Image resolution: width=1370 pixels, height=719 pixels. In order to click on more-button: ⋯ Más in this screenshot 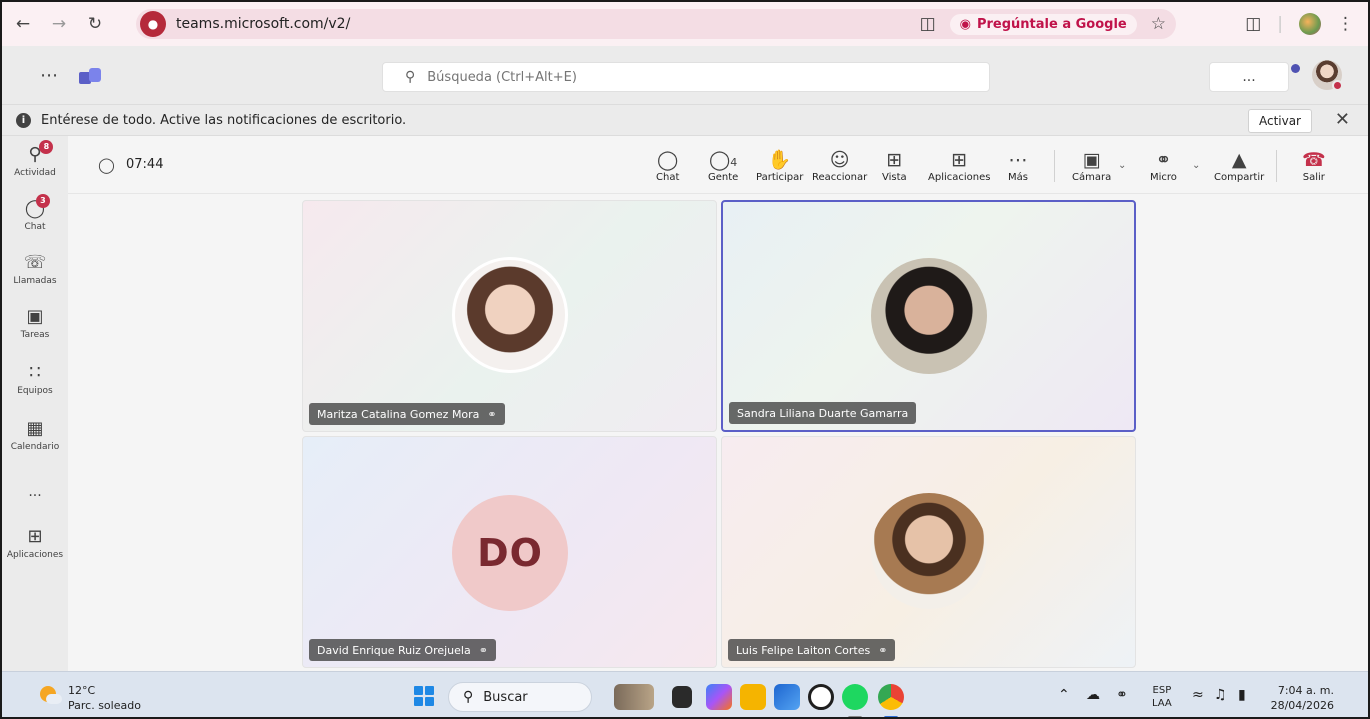, I will do `click(1018, 165)`.